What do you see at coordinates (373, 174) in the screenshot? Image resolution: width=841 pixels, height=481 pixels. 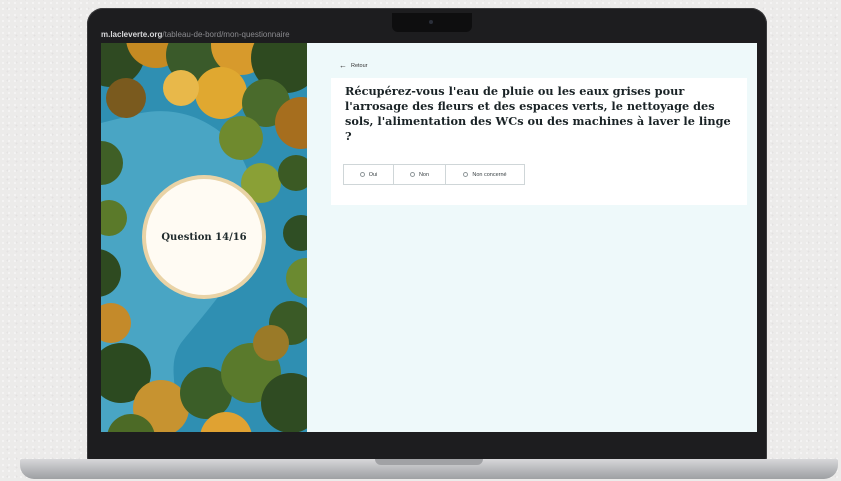 I see `option-label: Oui` at bounding box center [373, 174].